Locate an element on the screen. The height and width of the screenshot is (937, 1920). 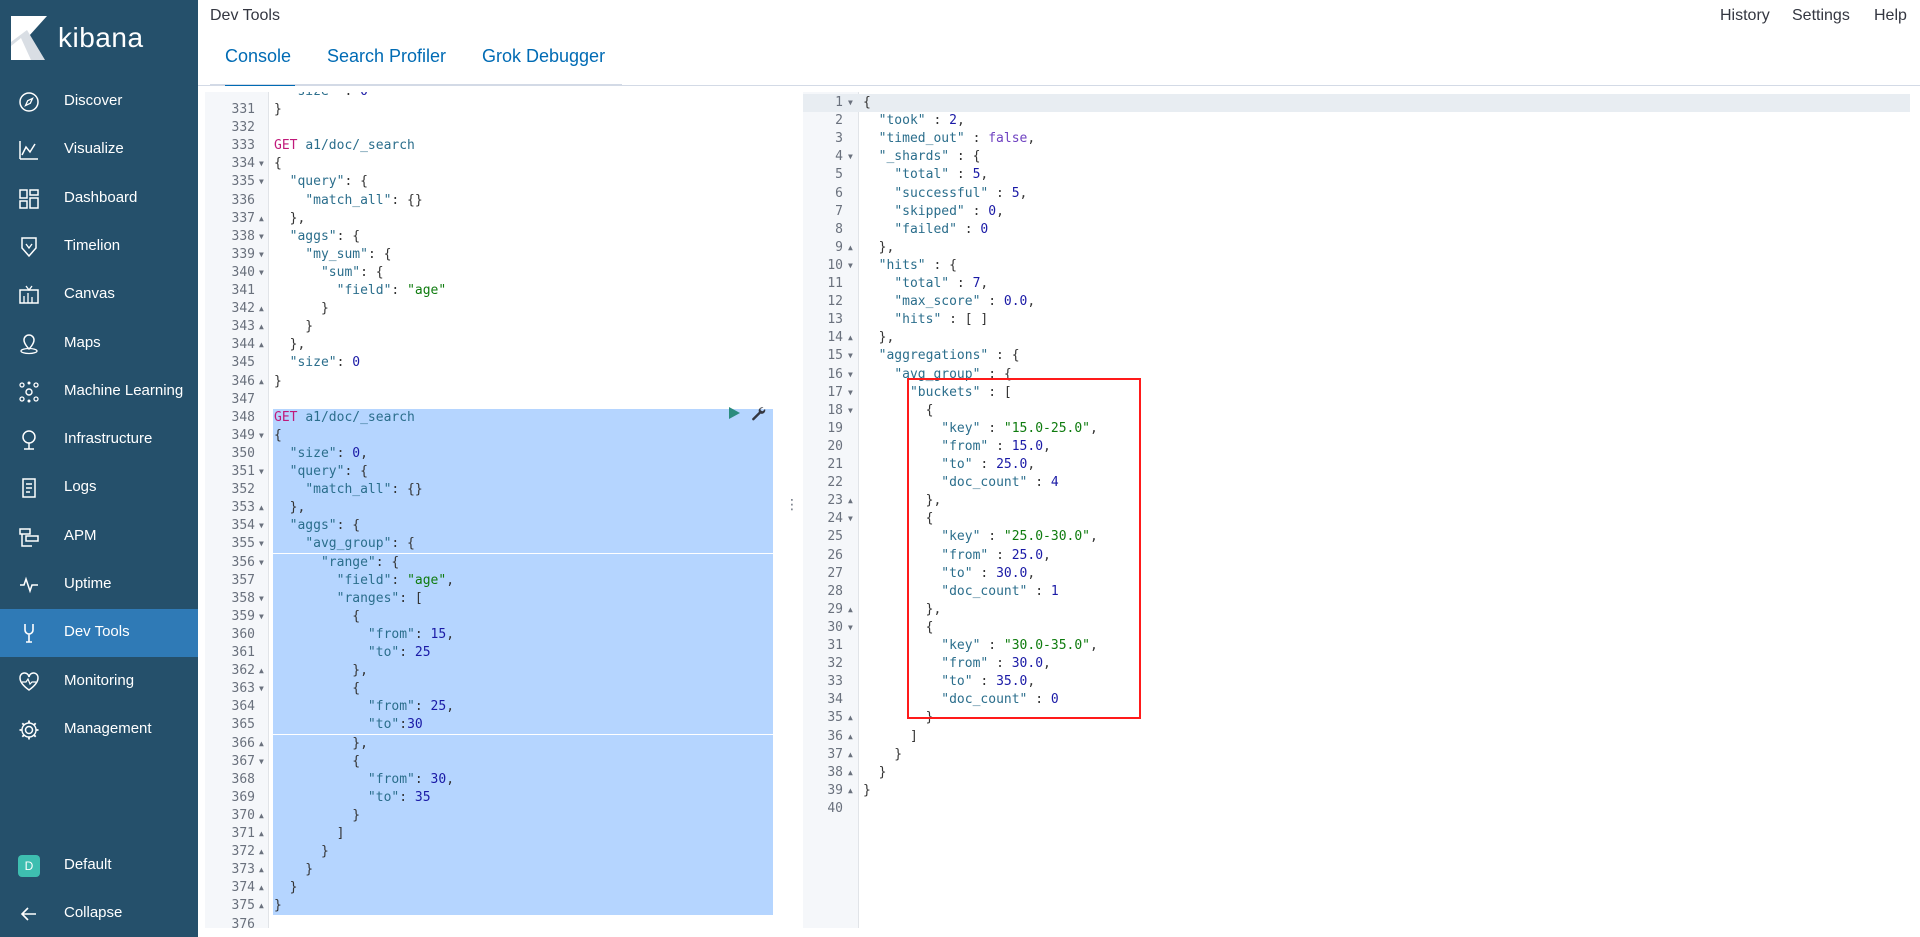
monitoring-icon is located at coordinates (29, 681).